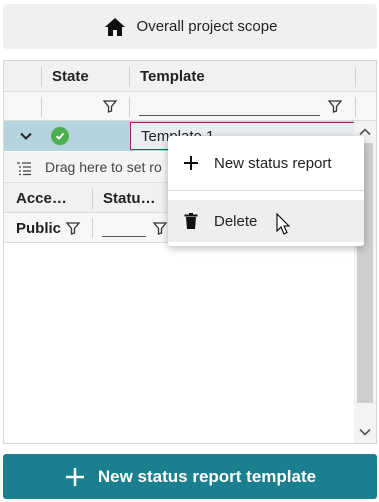 Image resolution: width=379 pixels, height=502 pixels. What do you see at coordinates (207, 476) in the screenshot?
I see `primary-button-label: New status report template` at bounding box center [207, 476].